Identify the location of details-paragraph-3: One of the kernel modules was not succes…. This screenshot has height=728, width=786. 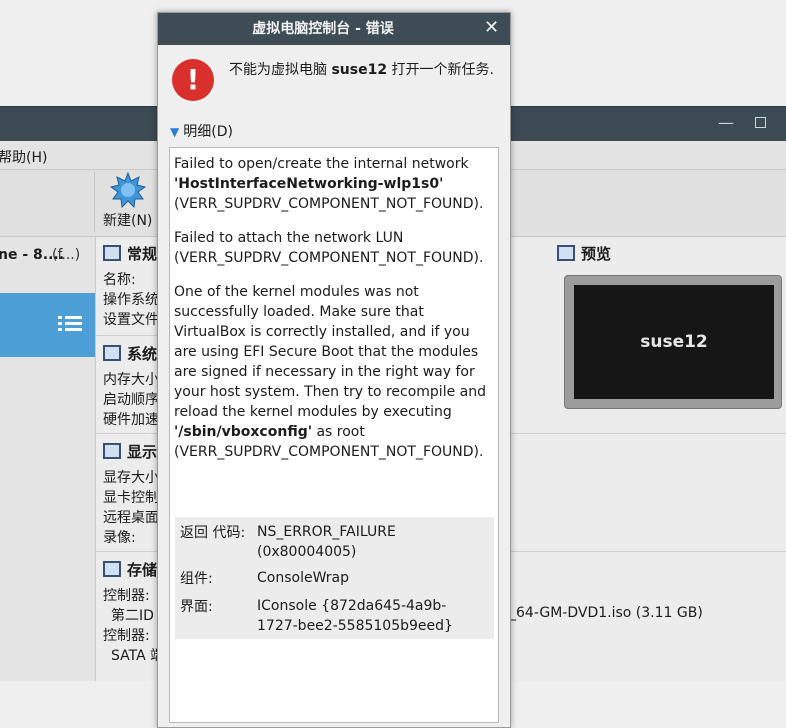
(335, 372).